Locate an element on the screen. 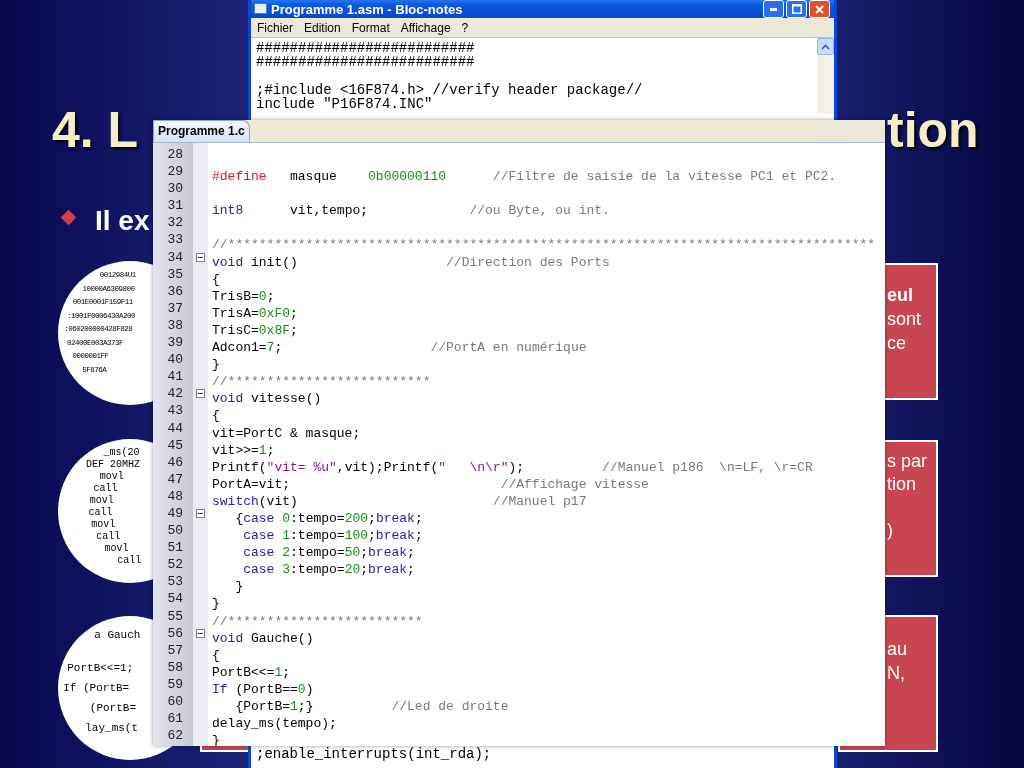  line-number: 33 is located at coordinates (175, 240).